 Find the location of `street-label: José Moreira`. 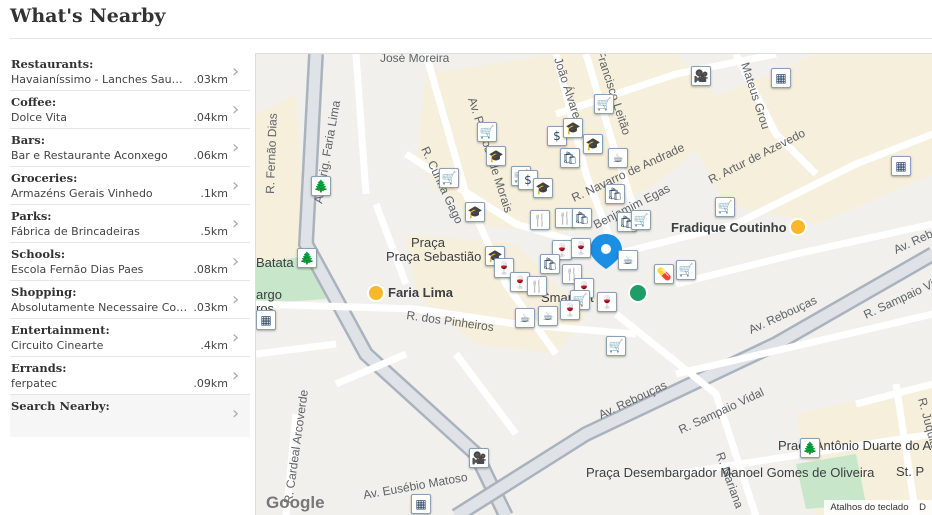

street-label: José Moreira is located at coordinates (415, 59).